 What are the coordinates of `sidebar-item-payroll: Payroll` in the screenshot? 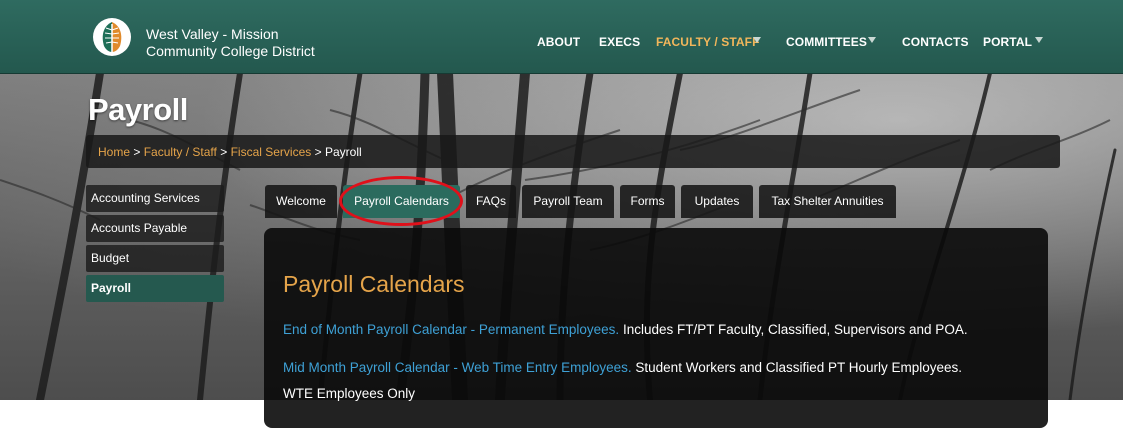 It's located at (155, 288).